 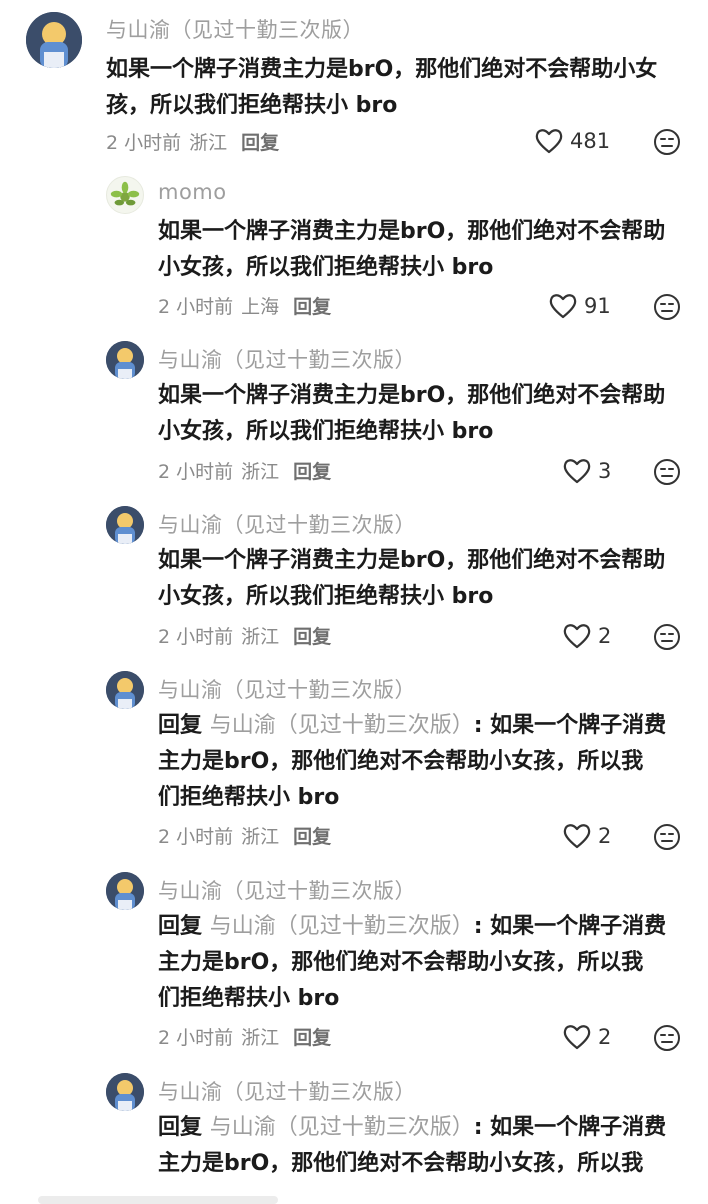 I want to click on like-count: 481, so click(x=590, y=141).